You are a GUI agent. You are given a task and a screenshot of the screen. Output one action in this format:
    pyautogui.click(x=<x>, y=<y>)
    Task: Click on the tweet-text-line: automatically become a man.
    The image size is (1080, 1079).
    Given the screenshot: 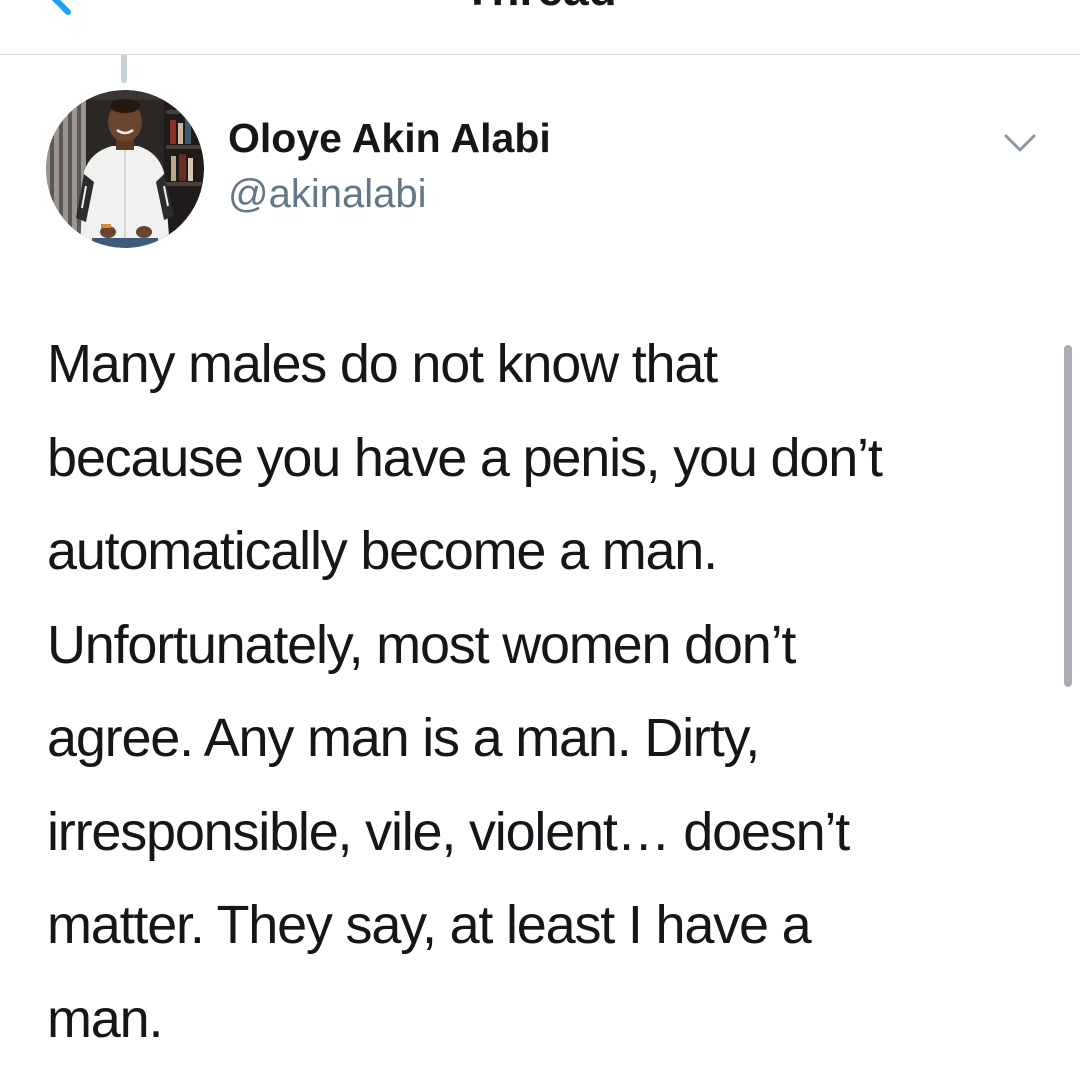 What is the action you would take?
    pyautogui.click(x=382, y=551)
    